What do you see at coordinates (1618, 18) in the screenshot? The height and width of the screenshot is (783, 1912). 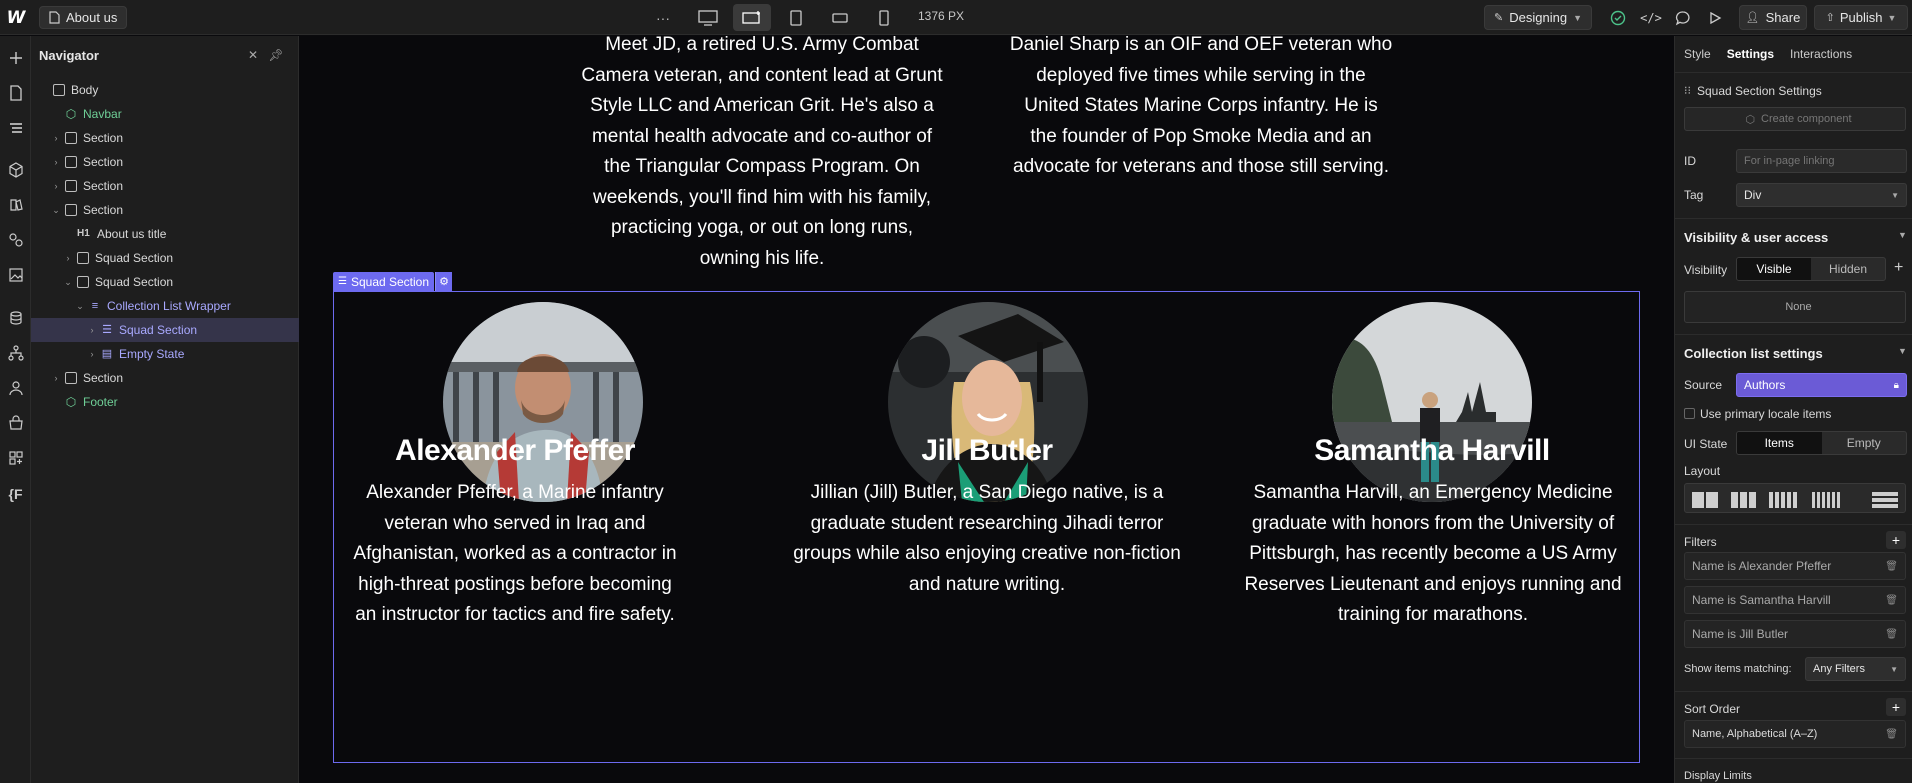 I see `checkmark-status-icon` at bounding box center [1618, 18].